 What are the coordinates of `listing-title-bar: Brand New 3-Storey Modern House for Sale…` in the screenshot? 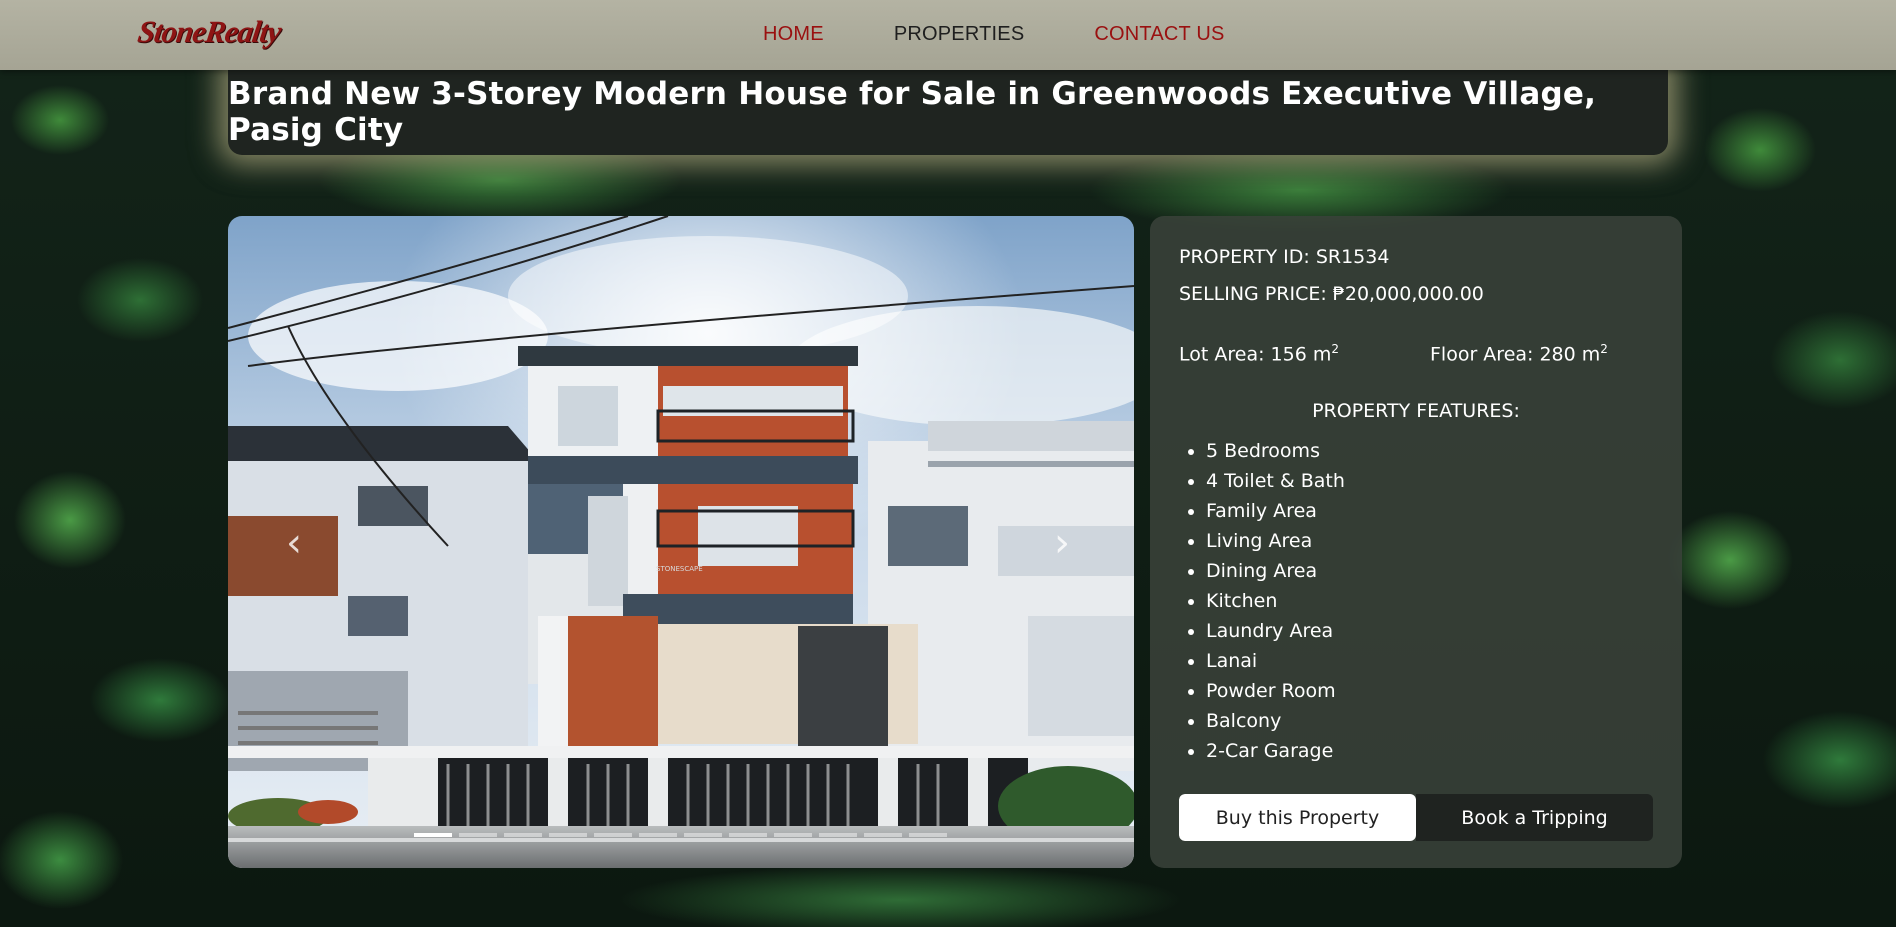 It's located at (948, 109).